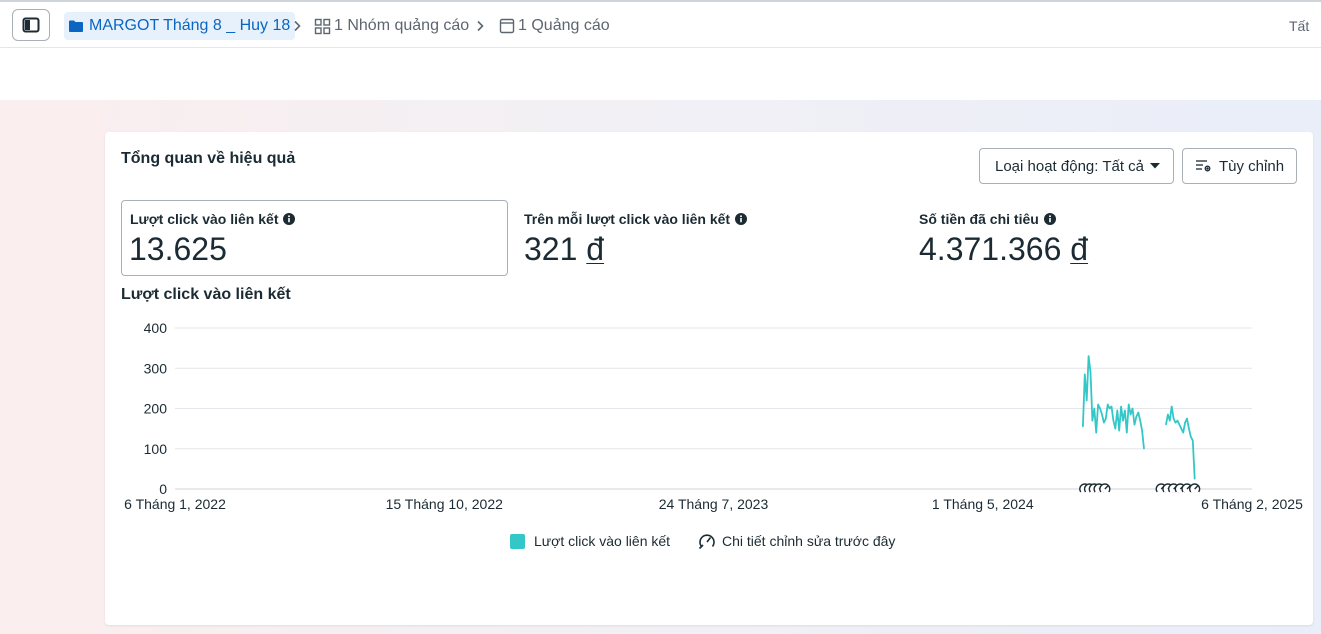 Image resolution: width=1321 pixels, height=634 pixels. I want to click on breadcrumb-campaign: MARGOT Tháng 8 _ Huy 18, so click(180, 26).